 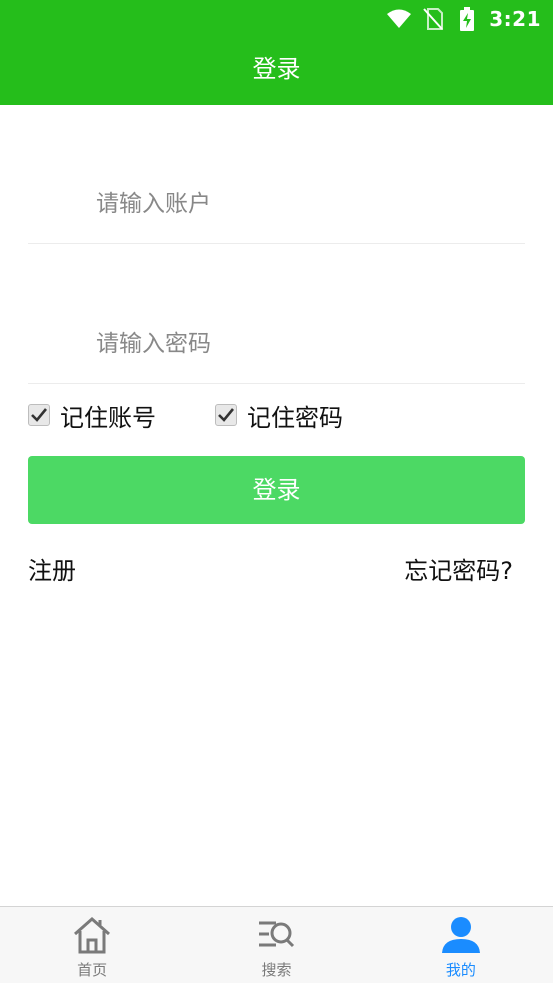 What do you see at coordinates (515, 19) in the screenshot?
I see `status-time: 3:21` at bounding box center [515, 19].